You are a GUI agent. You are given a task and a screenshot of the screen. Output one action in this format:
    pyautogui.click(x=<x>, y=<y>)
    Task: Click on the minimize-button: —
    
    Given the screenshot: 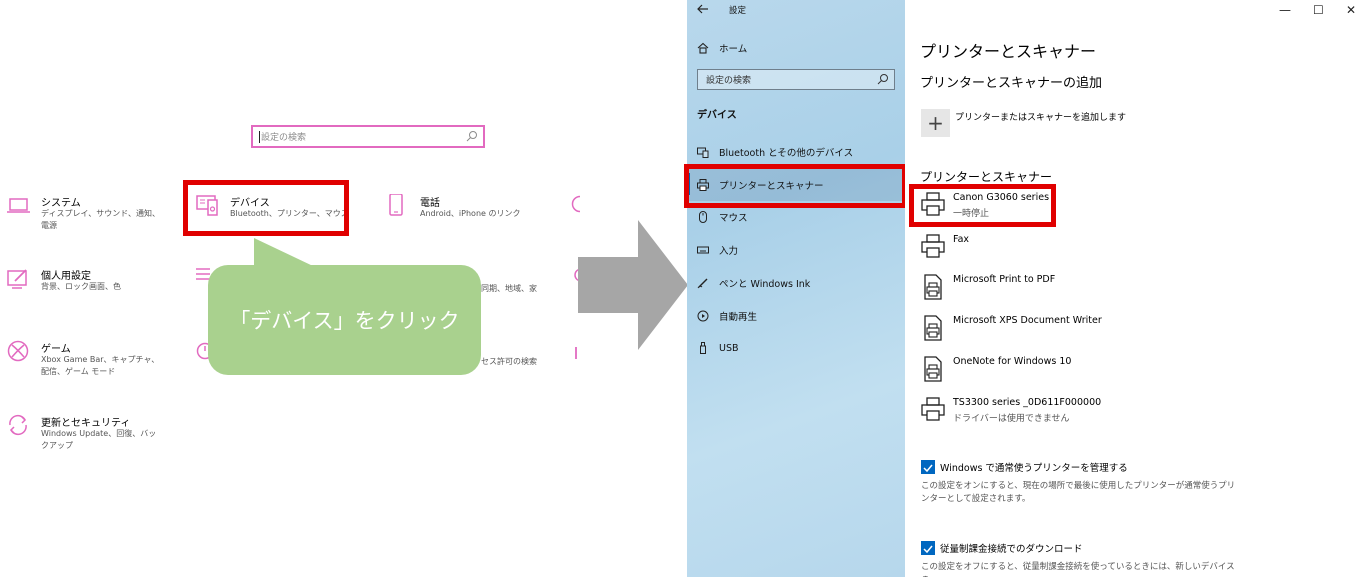 What is the action you would take?
    pyautogui.click(x=1285, y=10)
    